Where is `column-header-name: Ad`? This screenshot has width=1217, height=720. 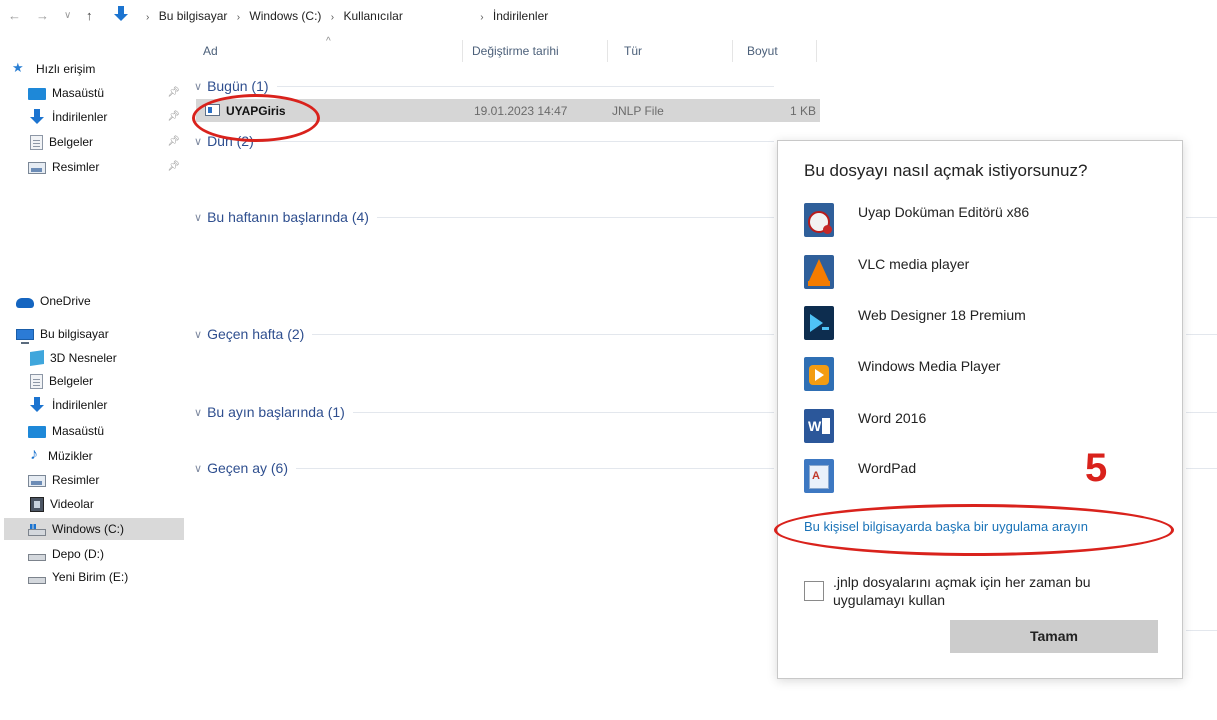
column-header-name: Ad is located at coordinates (210, 51).